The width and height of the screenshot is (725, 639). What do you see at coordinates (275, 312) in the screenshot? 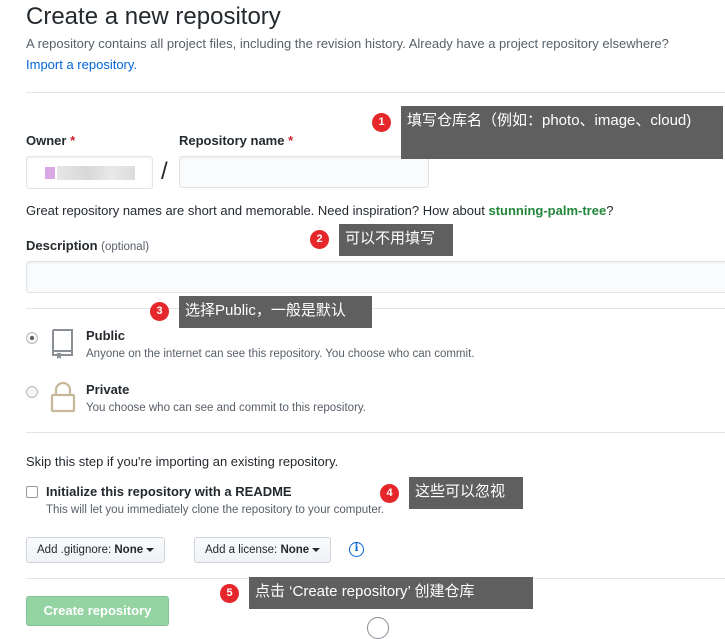
I see `annotation-callout-3: 选择Public，一般是默认` at bounding box center [275, 312].